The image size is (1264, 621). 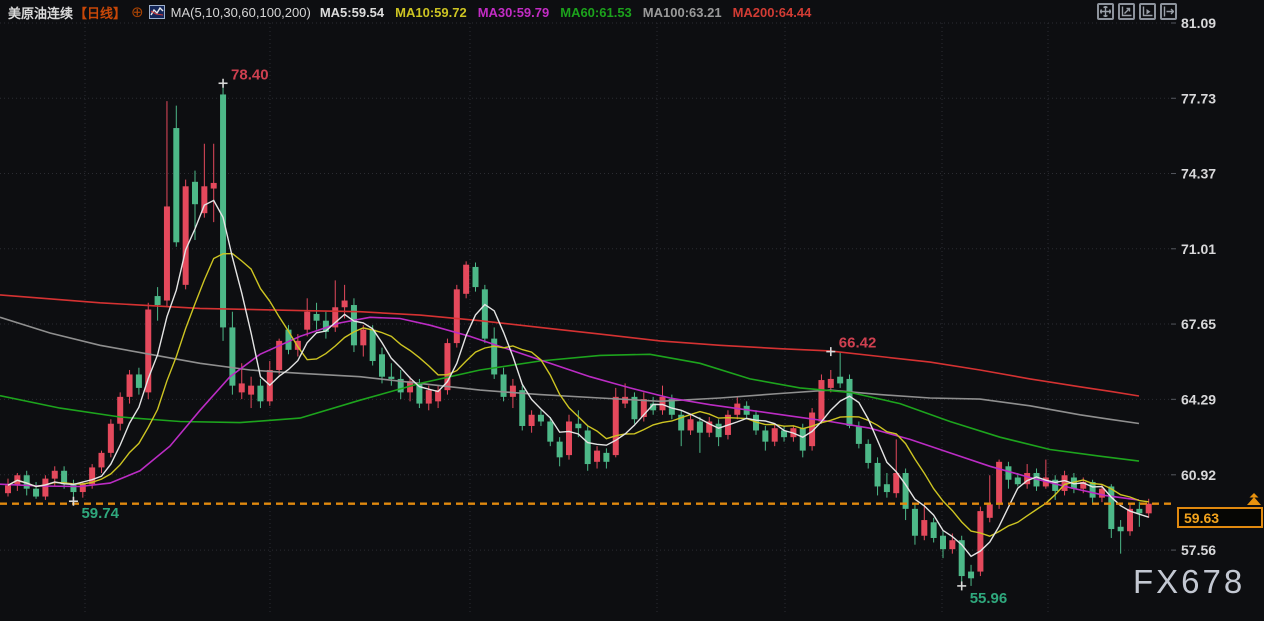 What do you see at coordinates (1105, 11) in the screenshot?
I see `move-crosshair-icon` at bounding box center [1105, 11].